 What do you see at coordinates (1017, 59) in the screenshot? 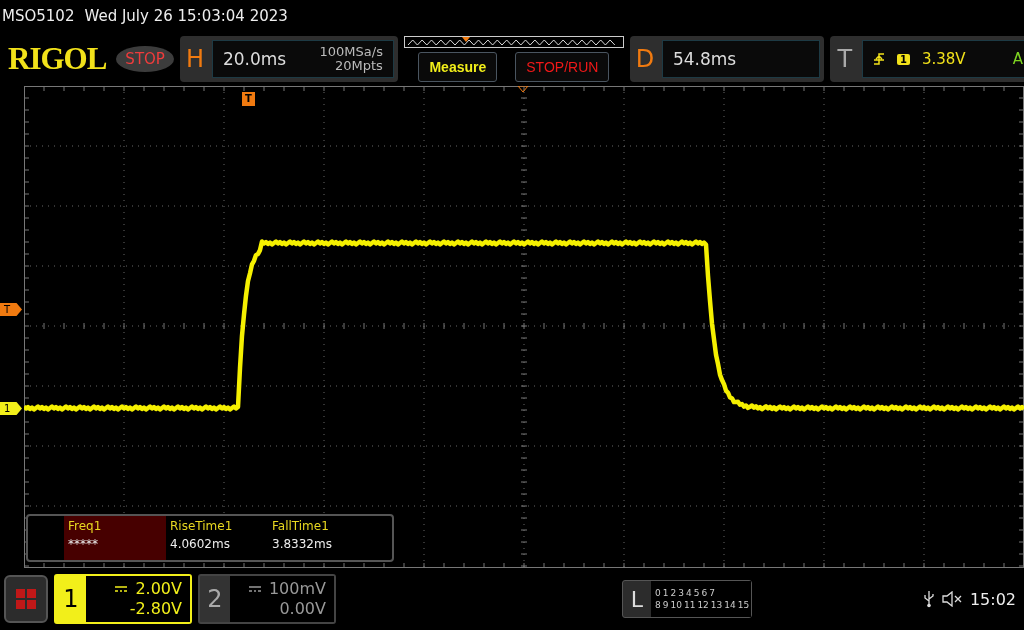
I see `trigger-mode: A` at bounding box center [1017, 59].